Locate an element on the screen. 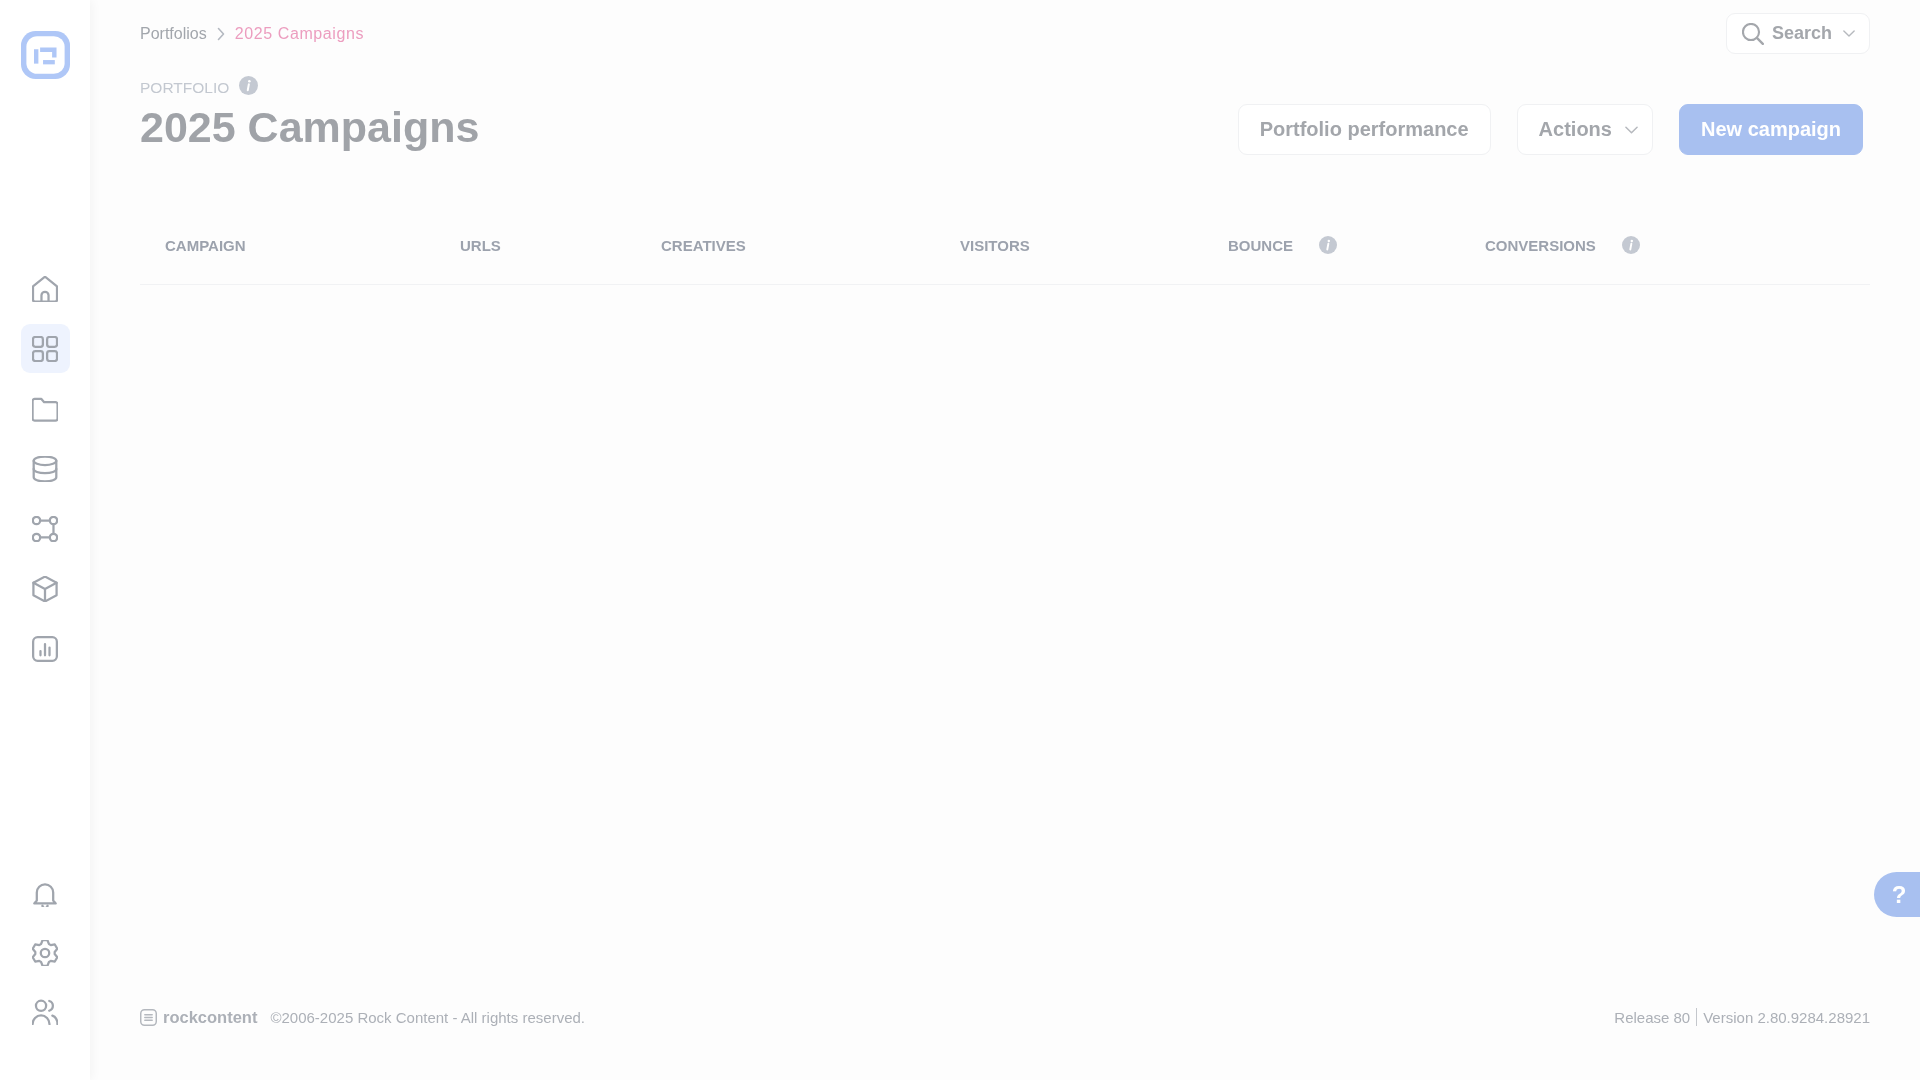  copyright-text: ©2006-2025 Rock Content - All rights reserved. is located at coordinates (427, 1017).